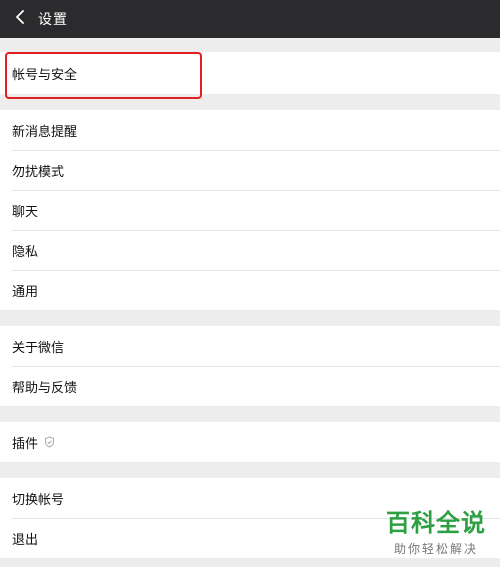  What do you see at coordinates (38, 348) in the screenshot?
I see `setting-label: 关于微信` at bounding box center [38, 348].